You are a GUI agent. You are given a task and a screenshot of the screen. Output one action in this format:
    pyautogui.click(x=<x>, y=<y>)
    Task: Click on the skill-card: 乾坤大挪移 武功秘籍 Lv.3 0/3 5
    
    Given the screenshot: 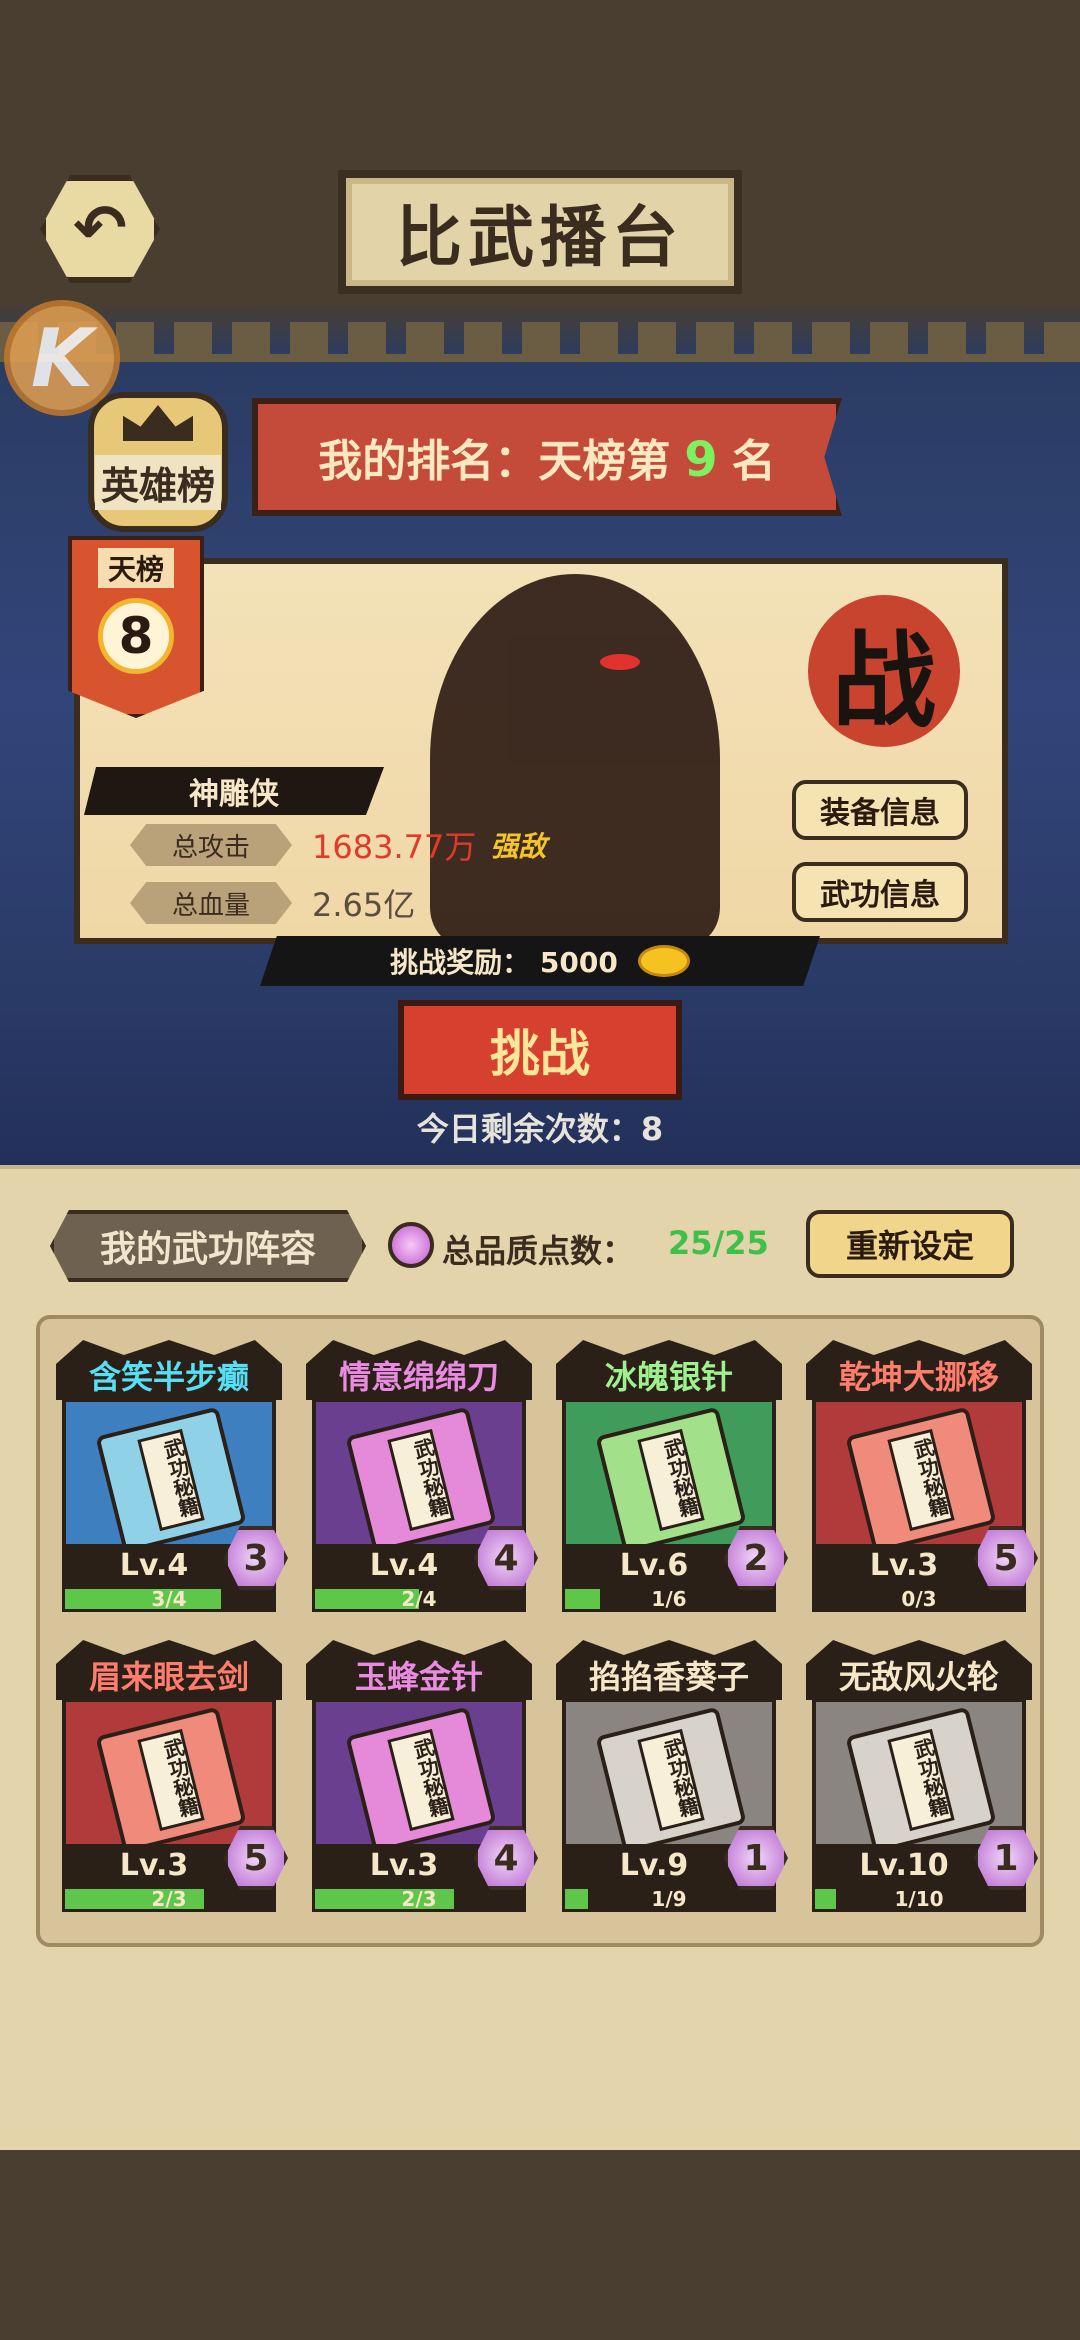 What is the action you would take?
    pyautogui.click(x=922, y=1476)
    